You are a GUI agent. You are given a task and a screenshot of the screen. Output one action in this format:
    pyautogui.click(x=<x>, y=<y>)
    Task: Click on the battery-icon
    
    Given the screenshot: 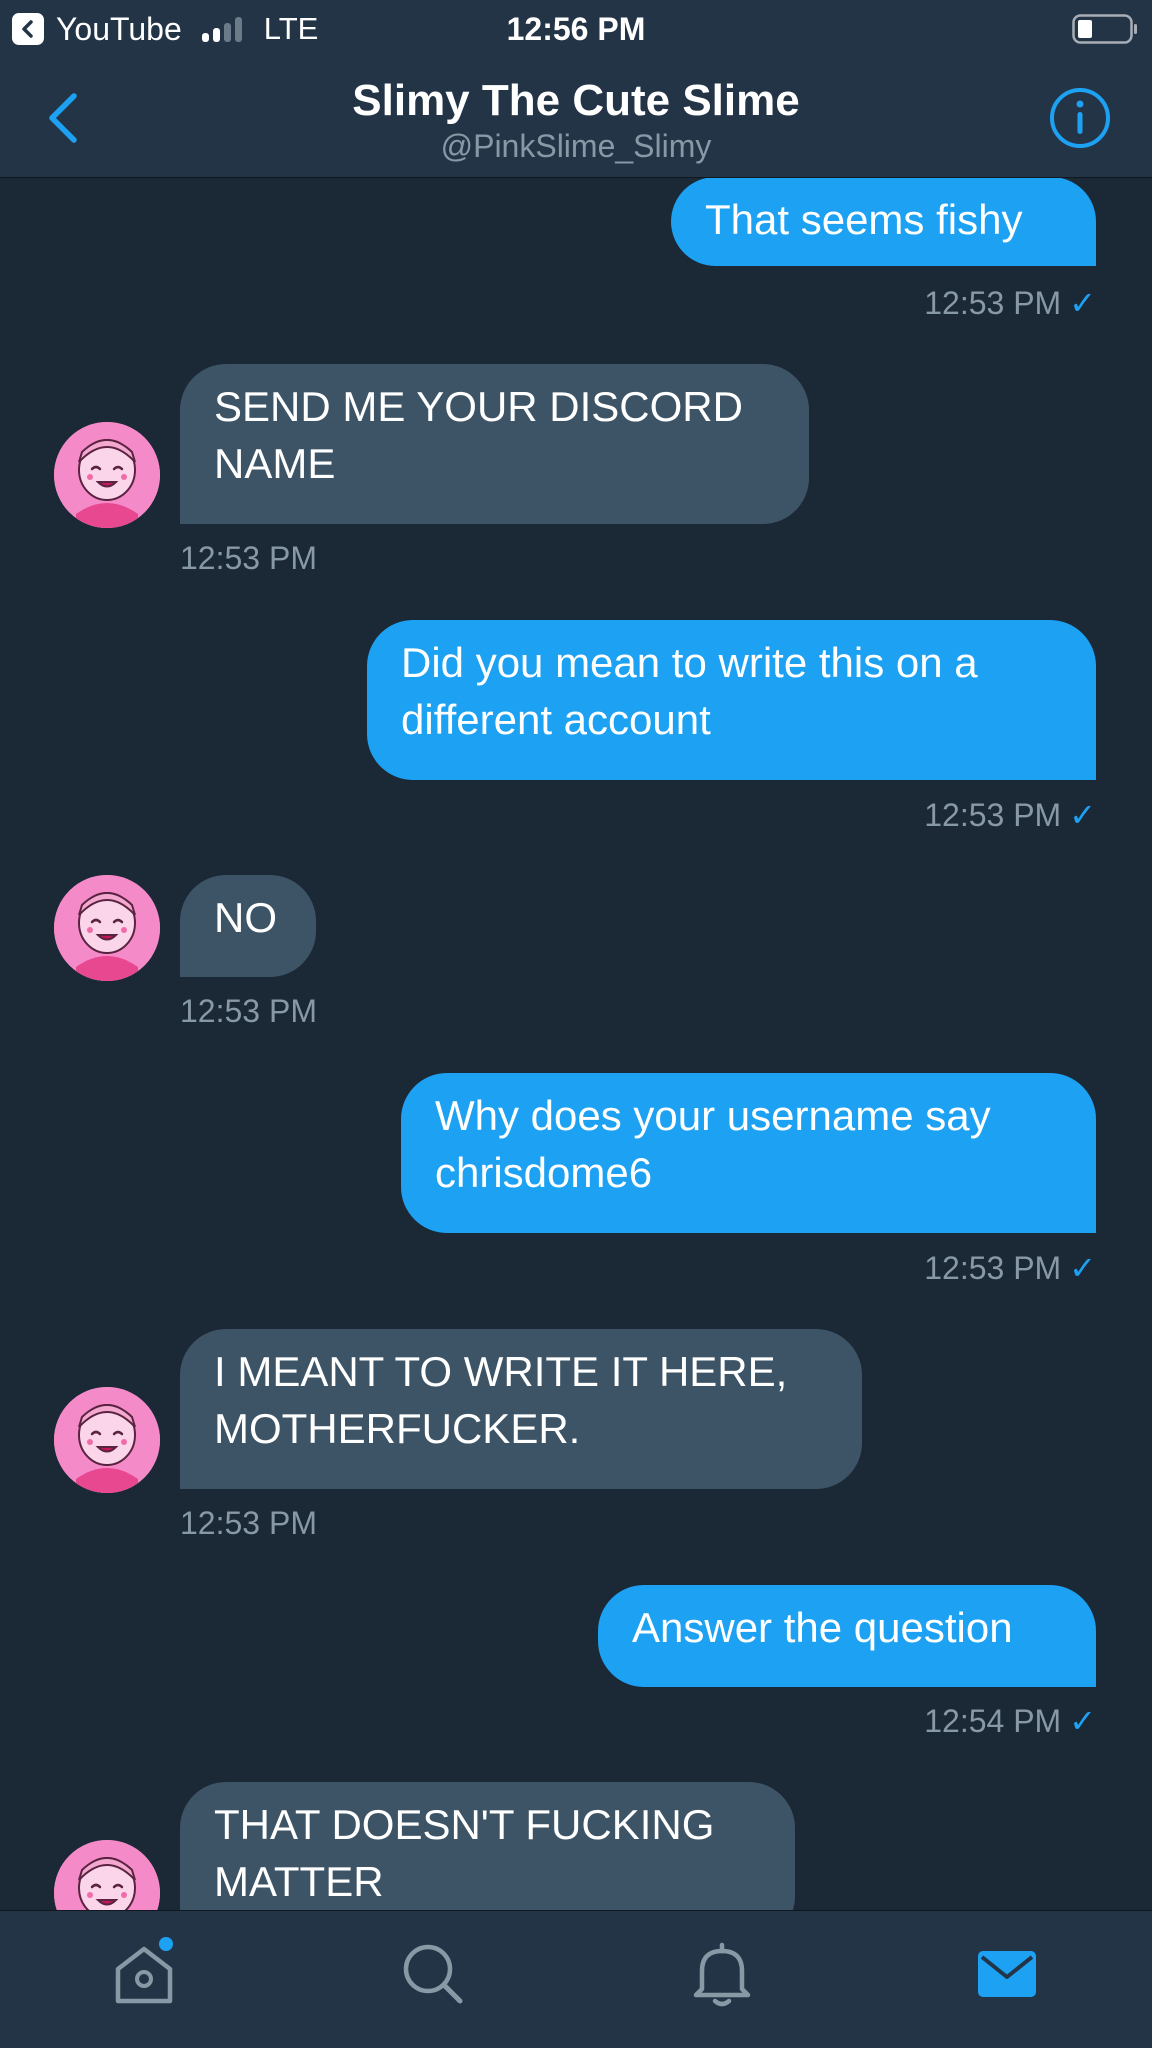 What is the action you would take?
    pyautogui.click(x=1105, y=29)
    